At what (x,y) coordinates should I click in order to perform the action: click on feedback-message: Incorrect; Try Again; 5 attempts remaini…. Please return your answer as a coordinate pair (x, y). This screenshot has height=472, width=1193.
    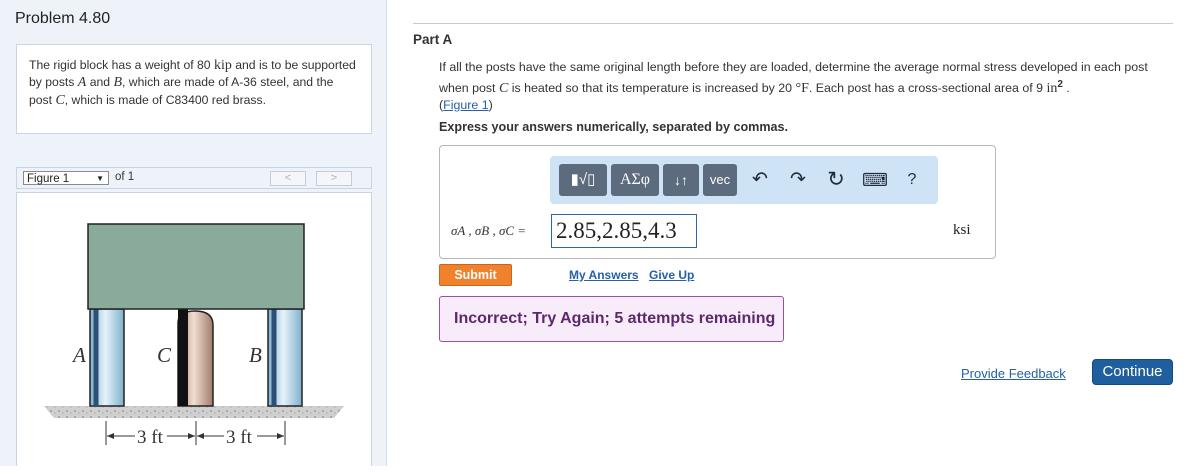
    Looking at the image, I should click on (611, 319).